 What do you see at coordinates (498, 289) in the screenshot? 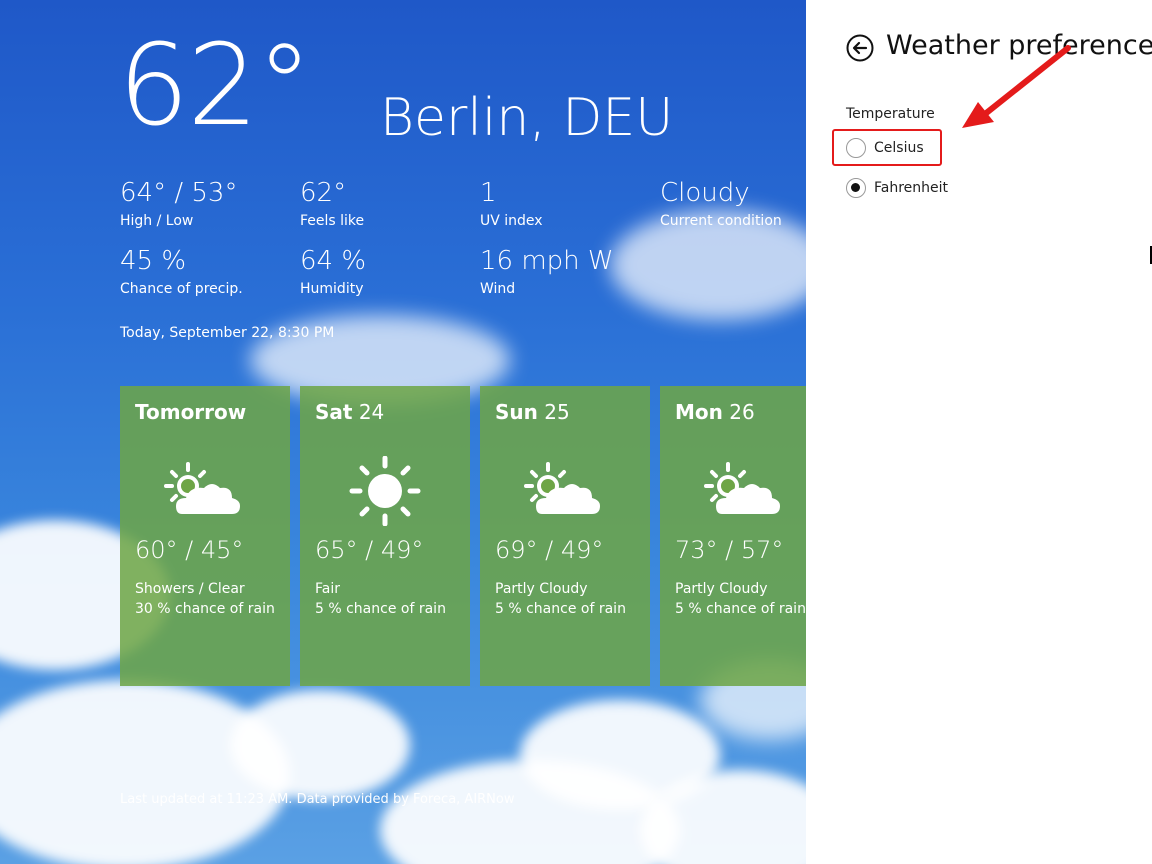
I see `stat-label: Wind` at bounding box center [498, 289].